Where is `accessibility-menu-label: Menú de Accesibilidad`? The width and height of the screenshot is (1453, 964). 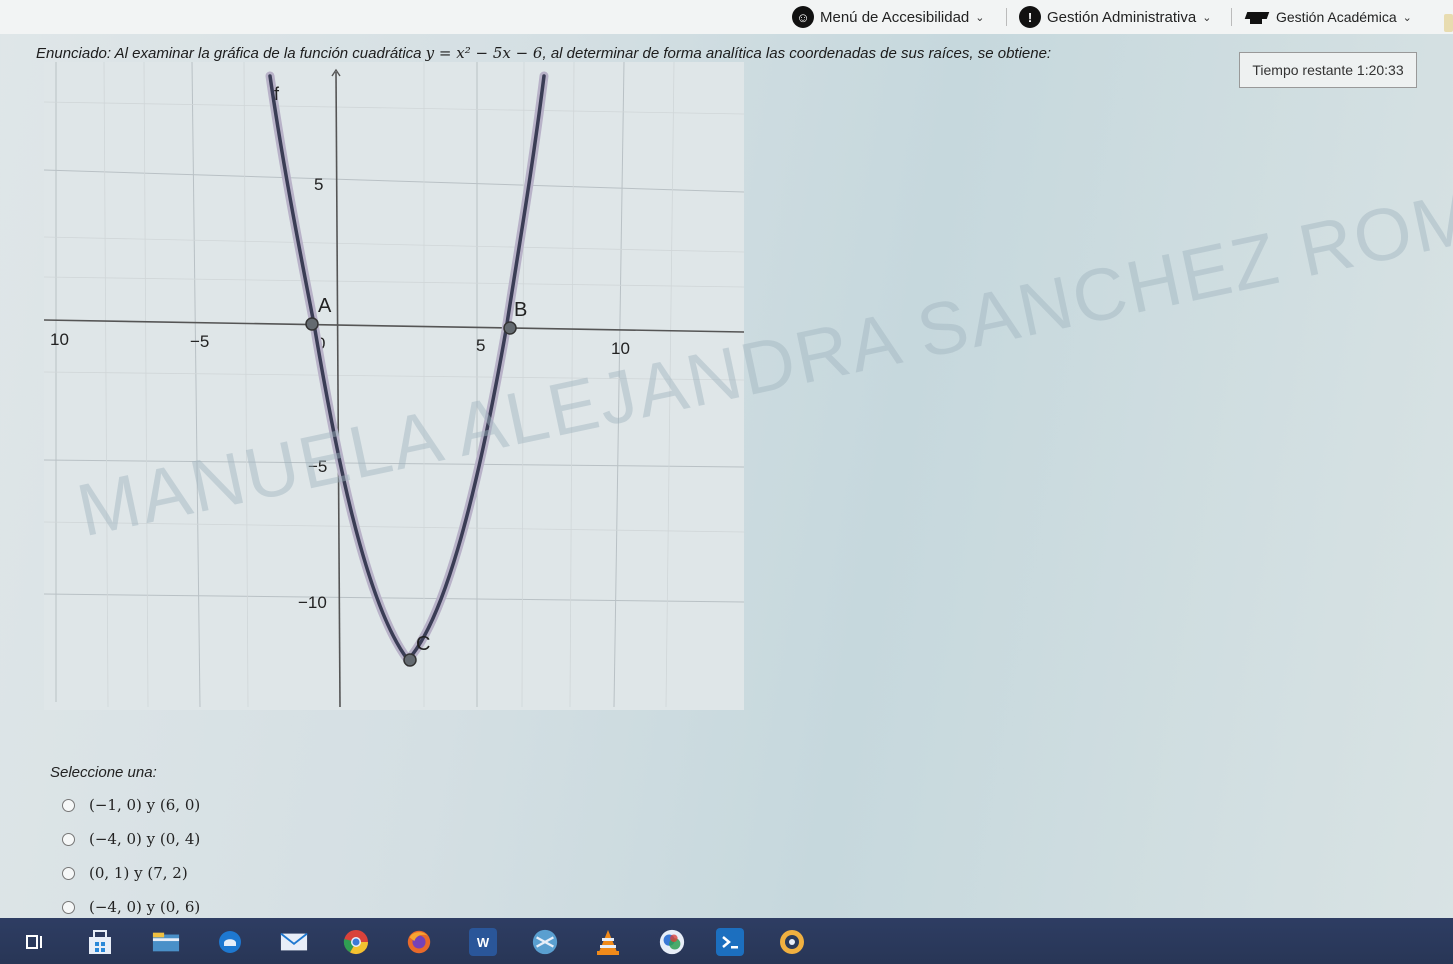
accessibility-menu-label: Menú de Accesibilidad is located at coordinates (895, 17).